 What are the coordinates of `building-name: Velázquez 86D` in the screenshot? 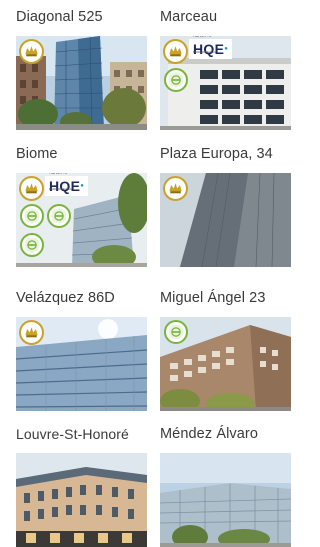 It's located at (65, 298).